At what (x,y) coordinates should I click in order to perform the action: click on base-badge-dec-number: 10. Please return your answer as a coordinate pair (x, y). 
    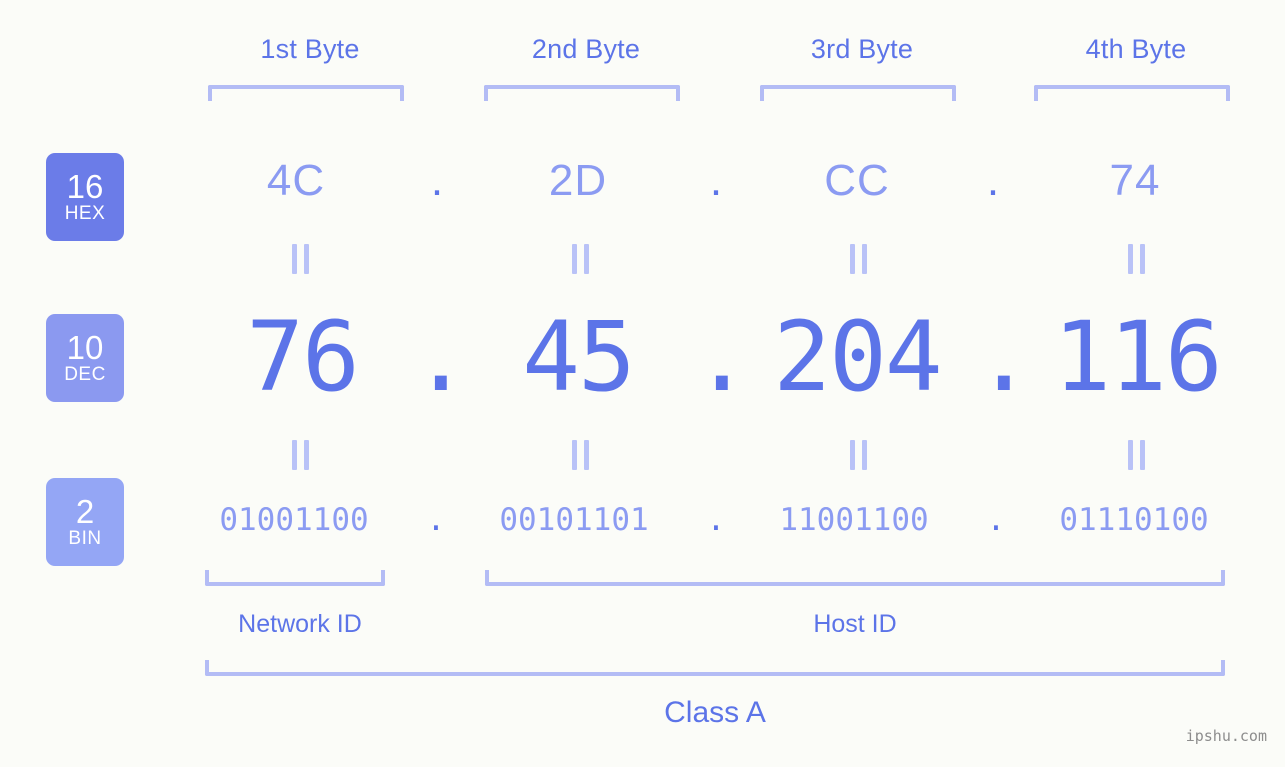
    Looking at the image, I should click on (85, 347).